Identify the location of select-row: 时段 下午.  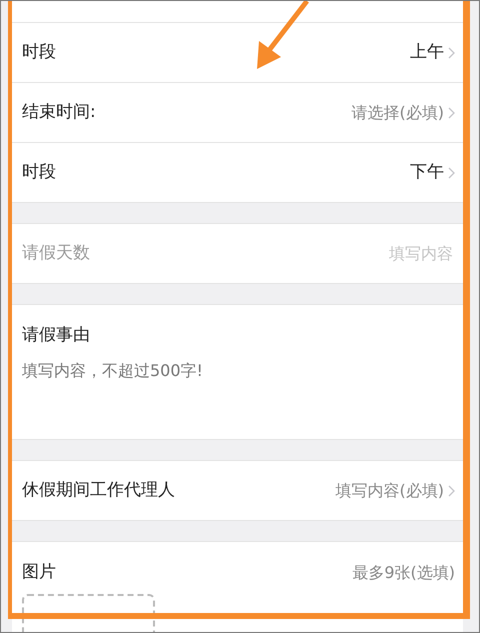
(237, 173).